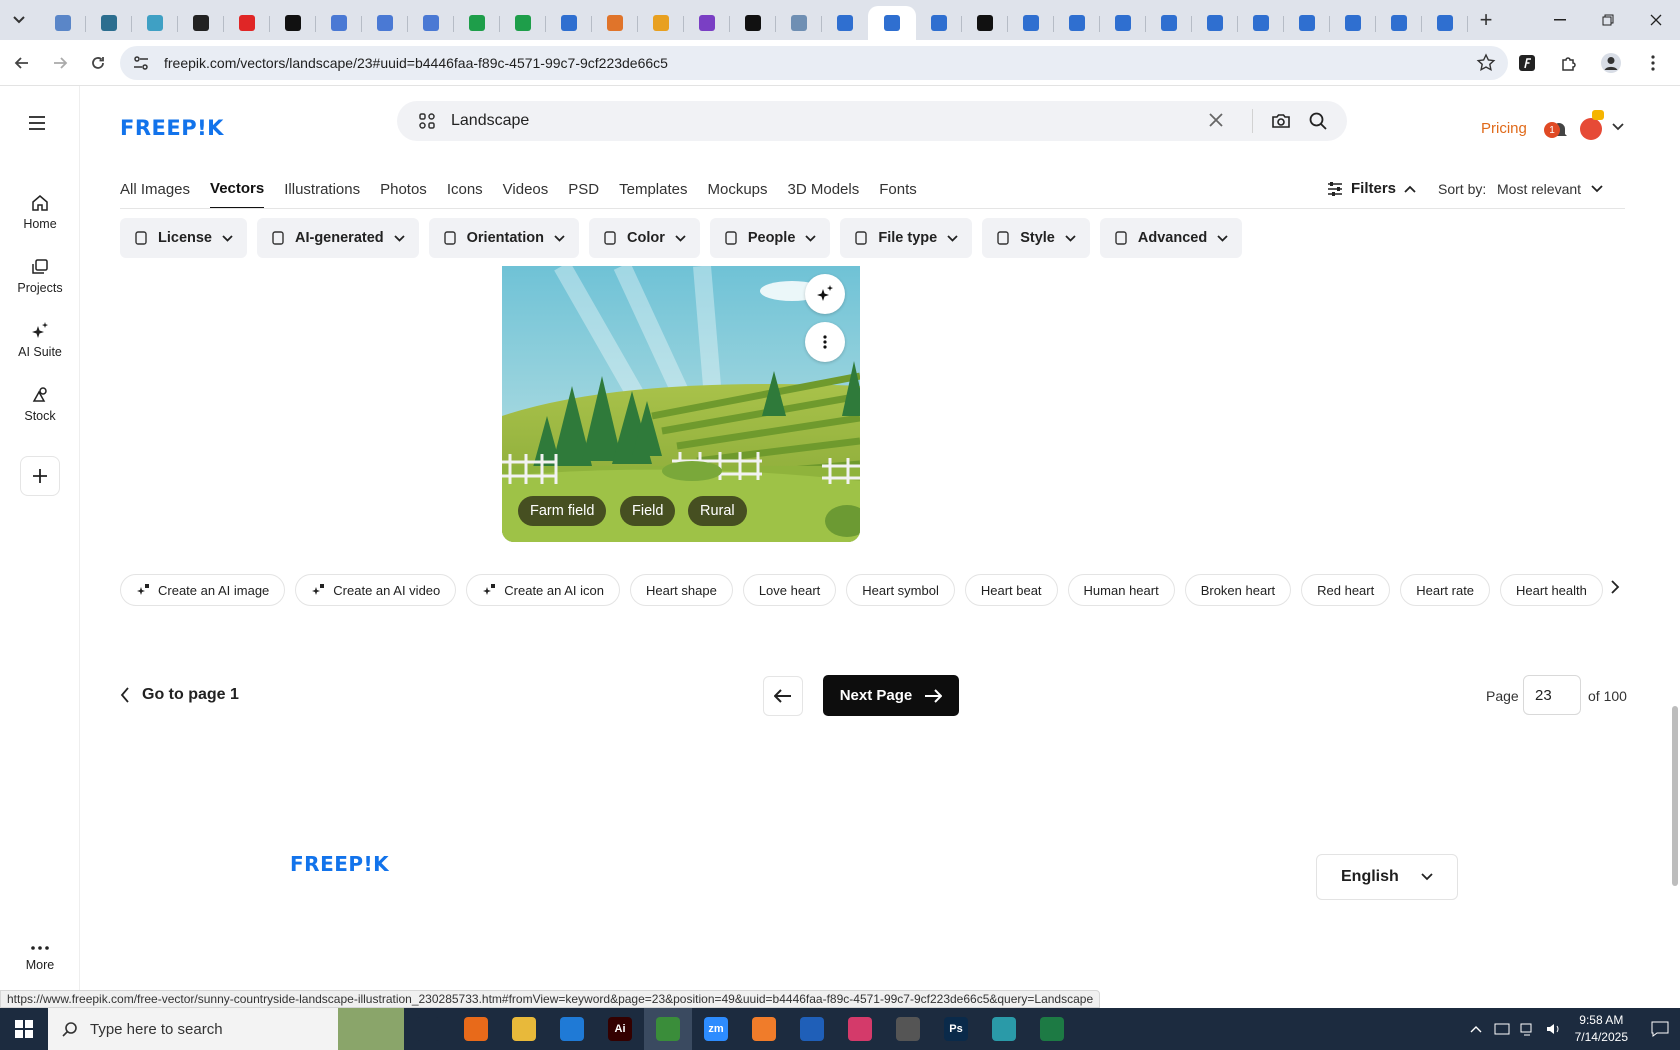 This screenshot has height=1050, width=1680. Describe the element at coordinates (1346, 590) in the screenshot. I see `related-search-chip: Red heart` at that location.